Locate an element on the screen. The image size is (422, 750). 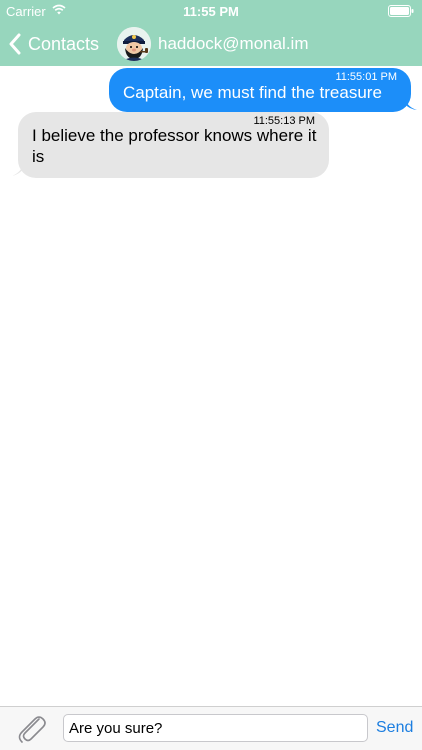
battery-icon is located at coordinates (401, 11).